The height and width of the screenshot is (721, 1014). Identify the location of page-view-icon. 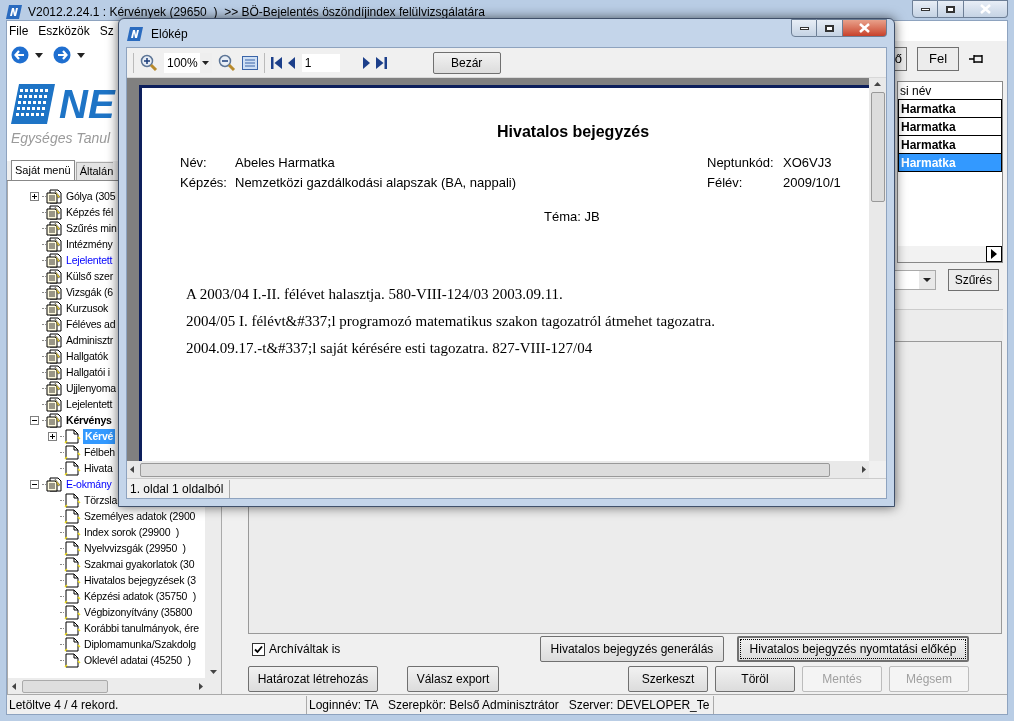
(249, 62).